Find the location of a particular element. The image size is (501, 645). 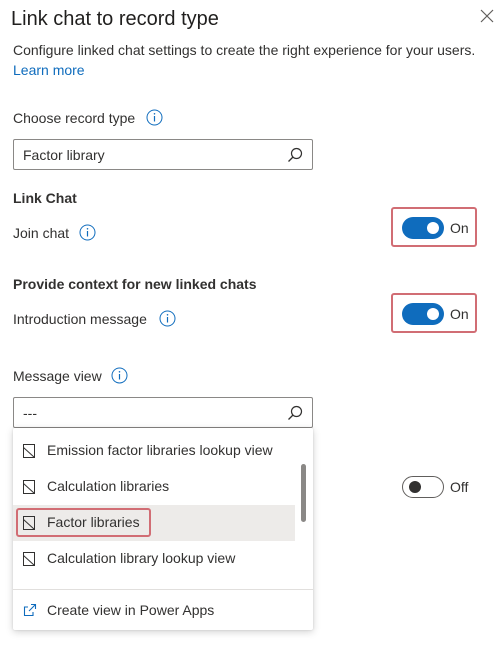

join-chat-toggle is located at coordinates (423, 228).